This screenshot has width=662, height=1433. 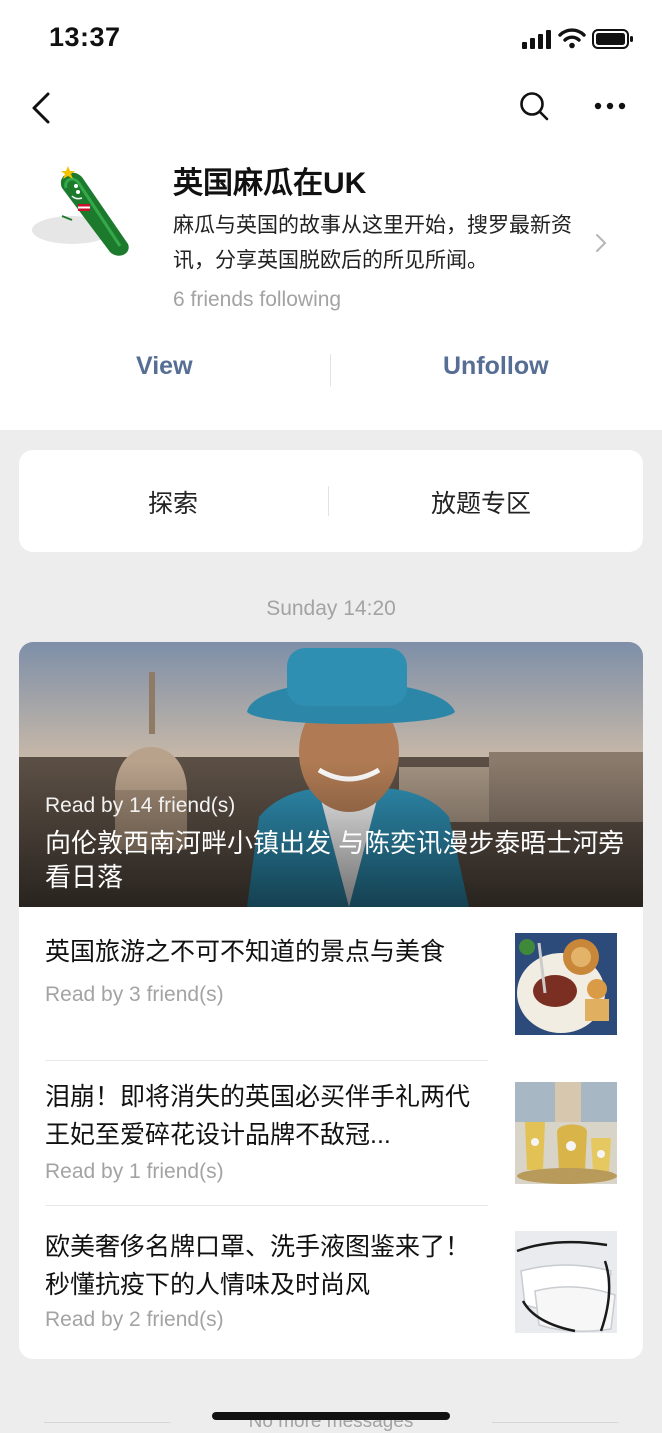 I want to click on floral-teaware-thumbnail, so click(x=566, y=1133).